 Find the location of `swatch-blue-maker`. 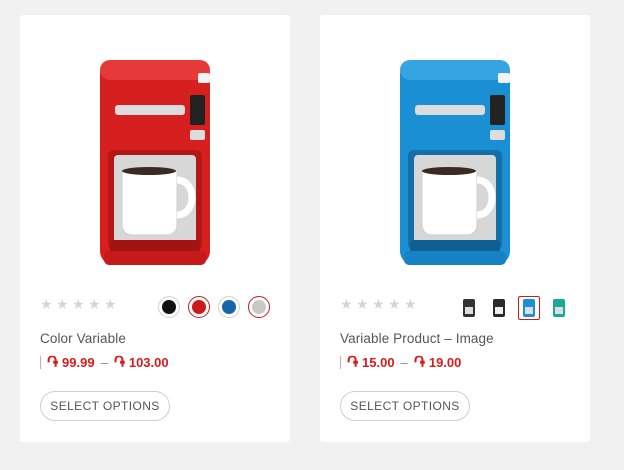

swatch-blue-maker is located at coordinates (529, 308).